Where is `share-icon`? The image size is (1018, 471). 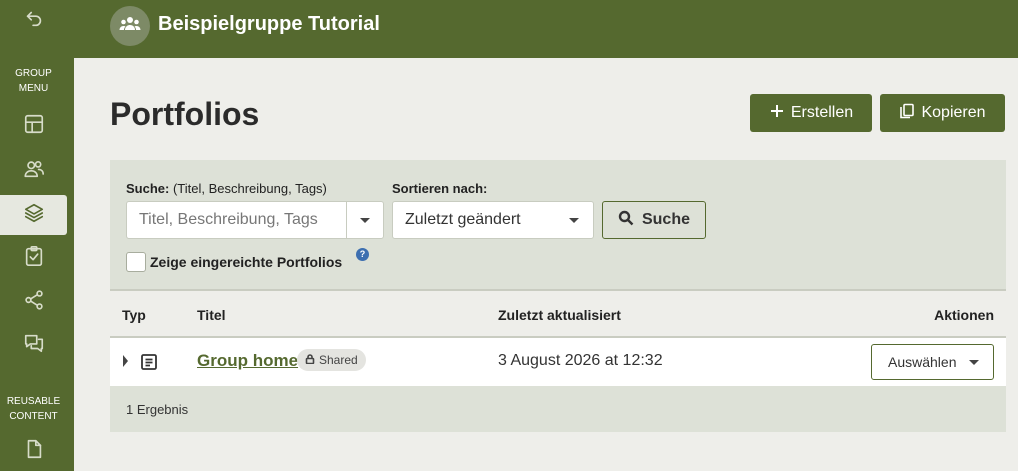 share-icon is located at coordinates (34, 302).